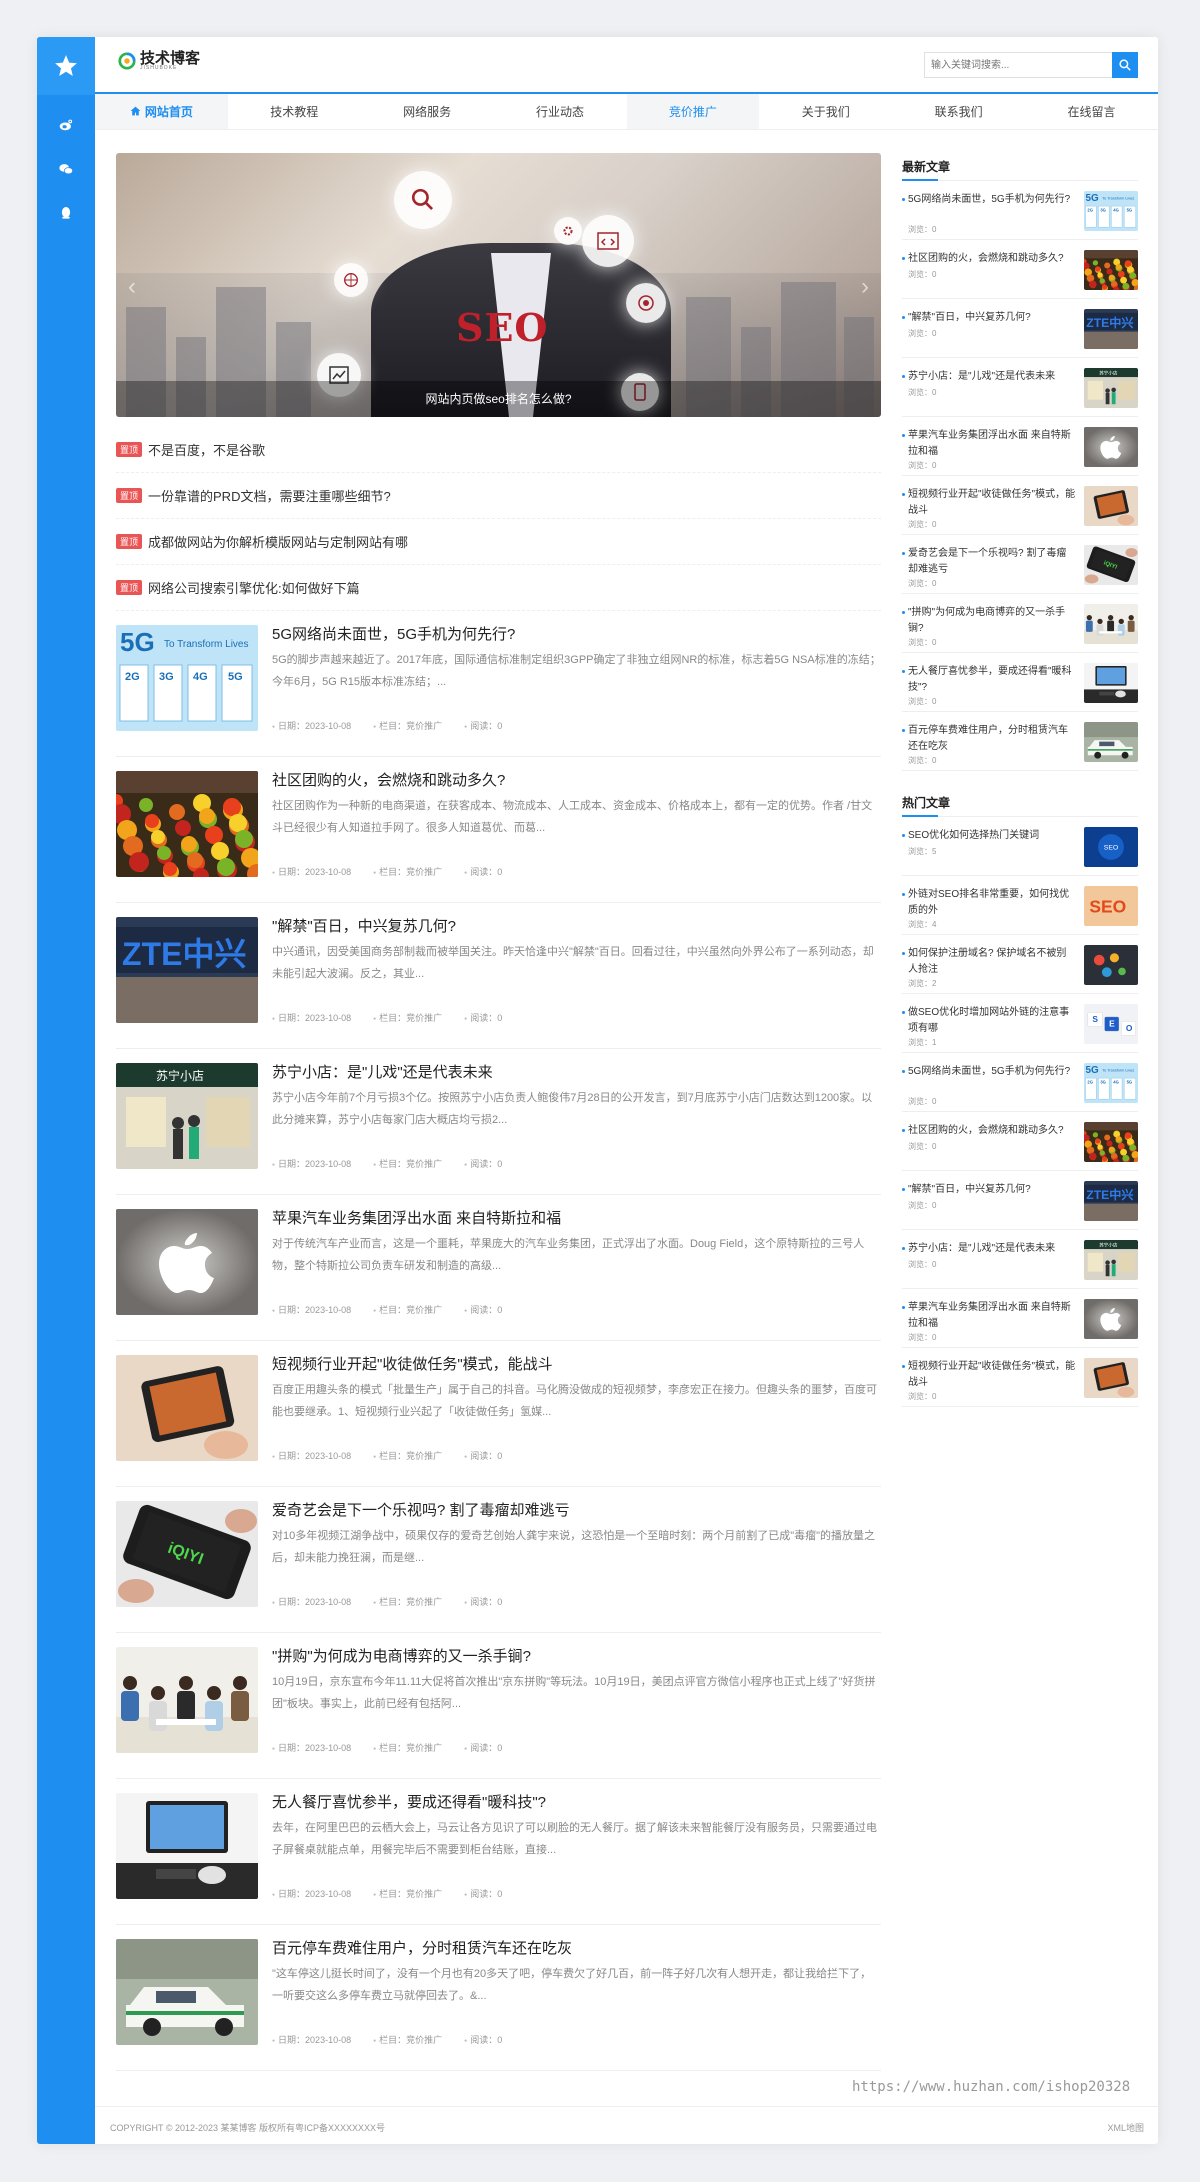 The width and height of the screenshot is (1200, 2182). I want to click on article-title: 百元停车费难住用户，分时租赁汽车还在吃灰, so click(576, 1949).